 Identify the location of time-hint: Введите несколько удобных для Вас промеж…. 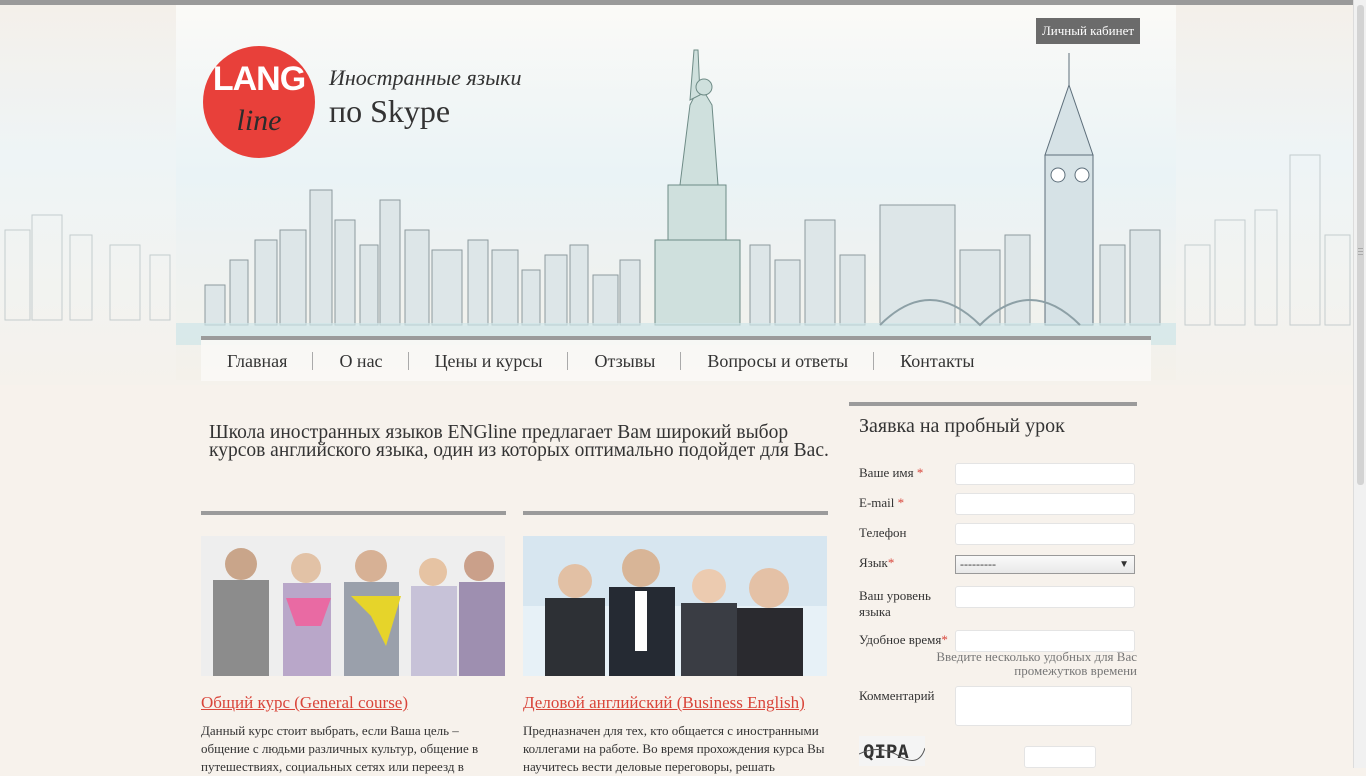
(1036, 663).